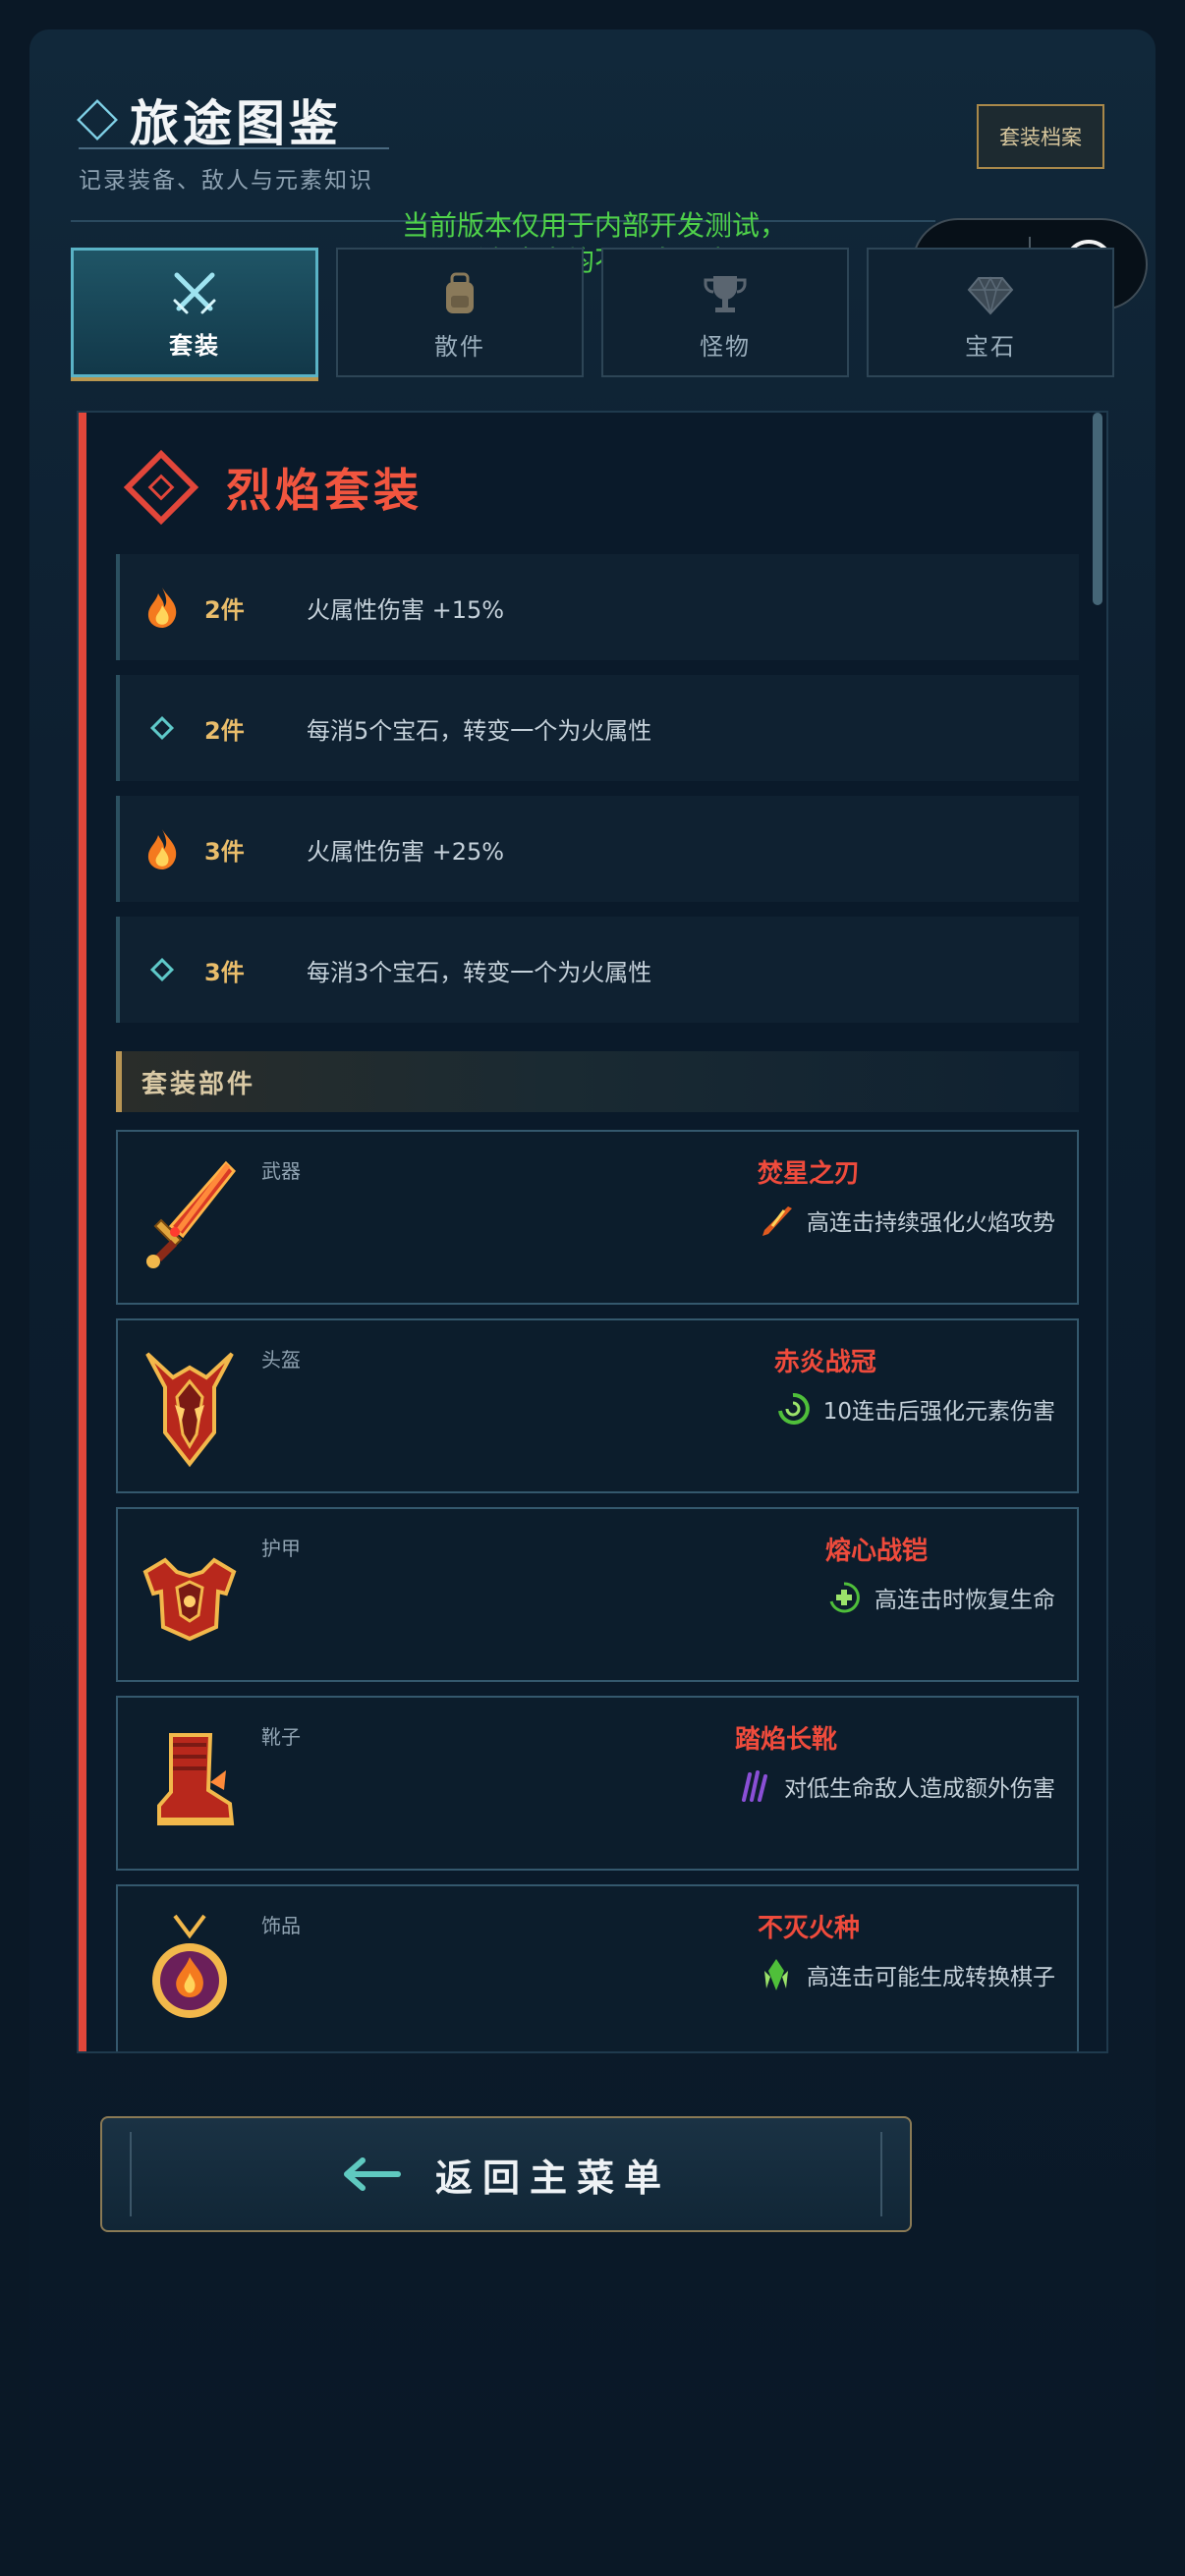 Image resolution: width=1185 pixels, height=2576 pixels. What do you see at coordinates (931, 1223) in the screenshot?
I see `part-effect: 高连击持续强化火焰攻势` at bounding box center [931, 1223].